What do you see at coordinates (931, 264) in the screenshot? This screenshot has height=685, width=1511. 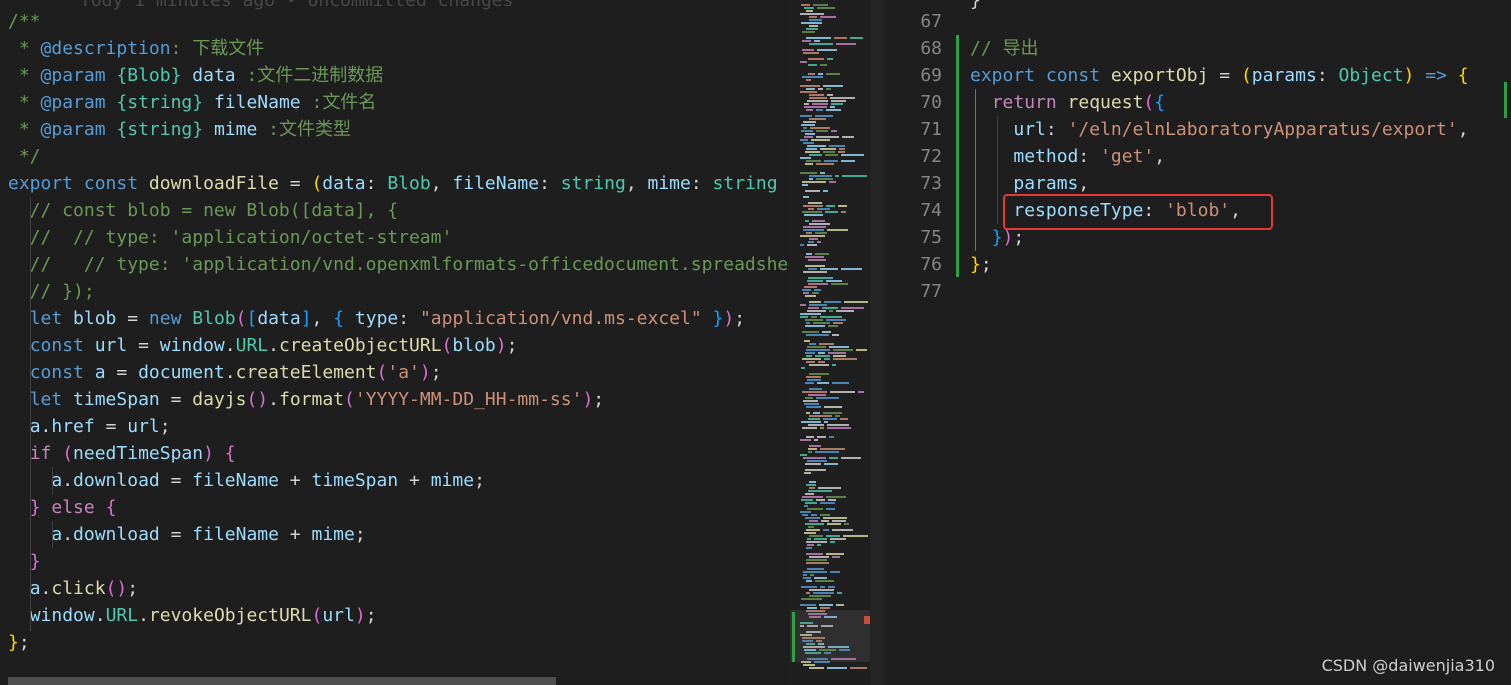 I see `line-number: 76` at bounding box center [931, 264].